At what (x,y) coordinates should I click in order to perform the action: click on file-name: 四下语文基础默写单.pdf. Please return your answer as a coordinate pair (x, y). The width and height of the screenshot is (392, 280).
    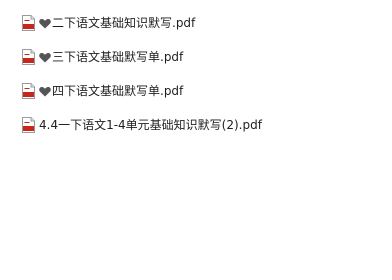
    Looking at the image, I should click on (118, 91).